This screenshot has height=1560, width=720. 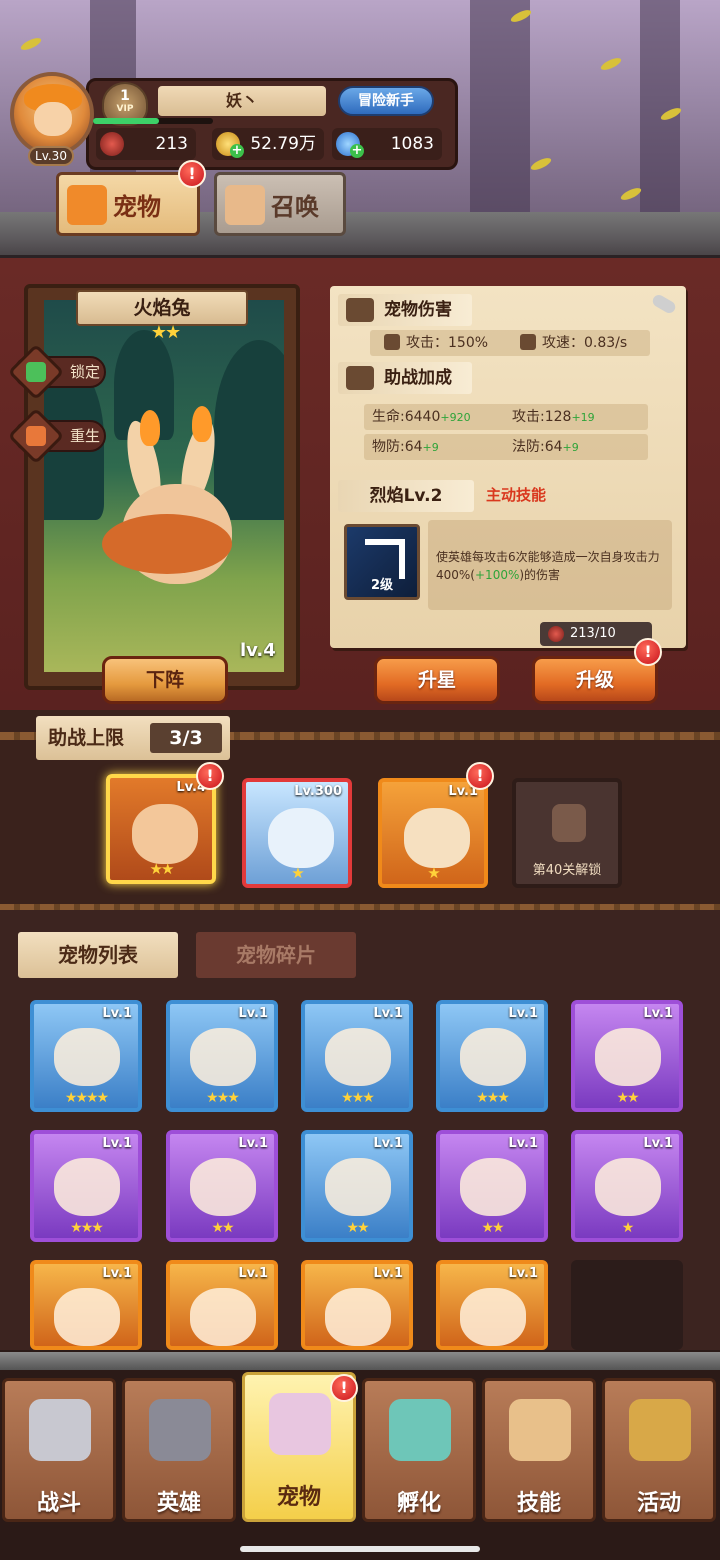 I want to click on nav-treasure-scroll: 活动, so click(x=659, y=1450).